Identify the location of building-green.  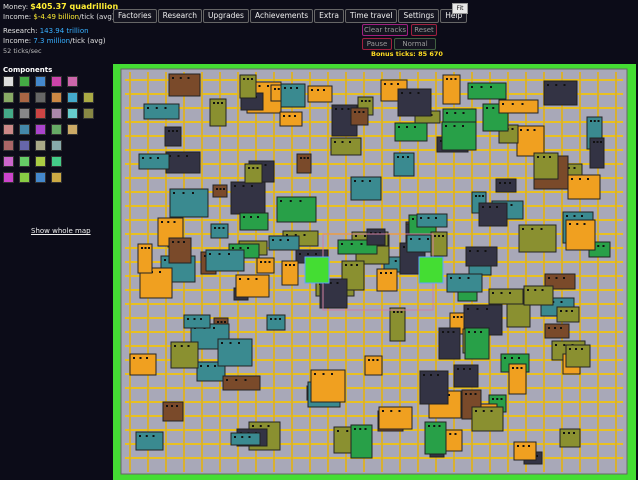
(296, 209).